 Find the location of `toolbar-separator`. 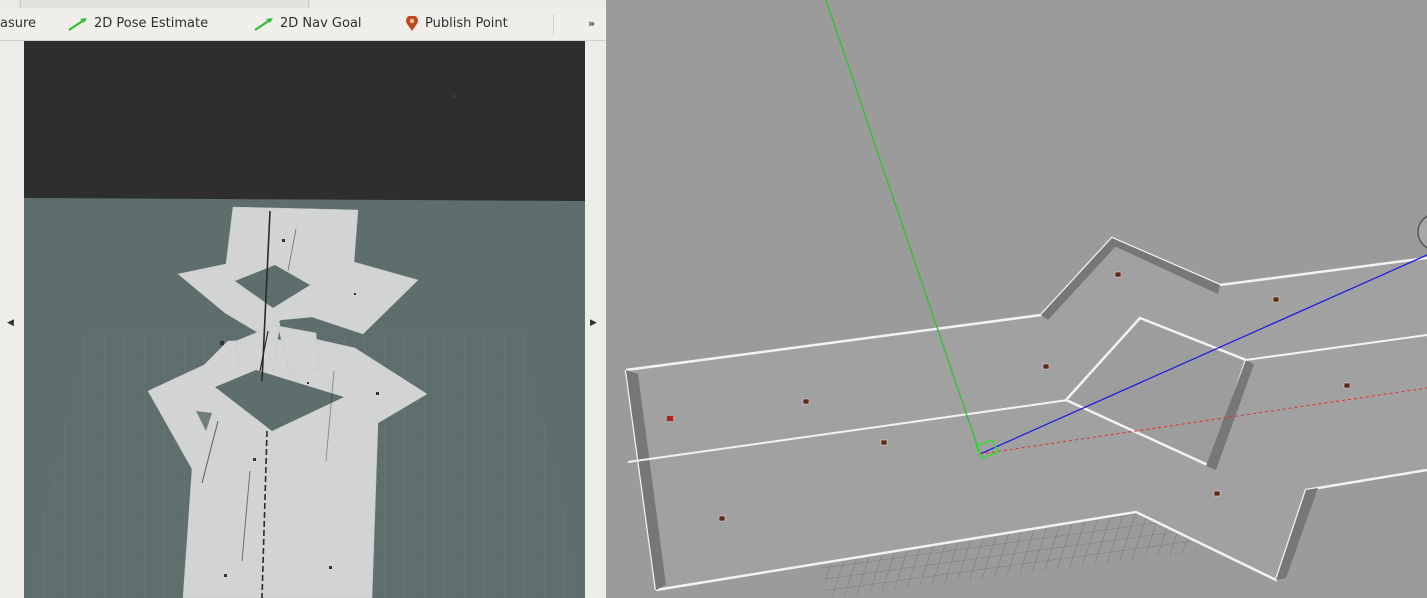

toolbar-separator is located at coordinates (553, 24).